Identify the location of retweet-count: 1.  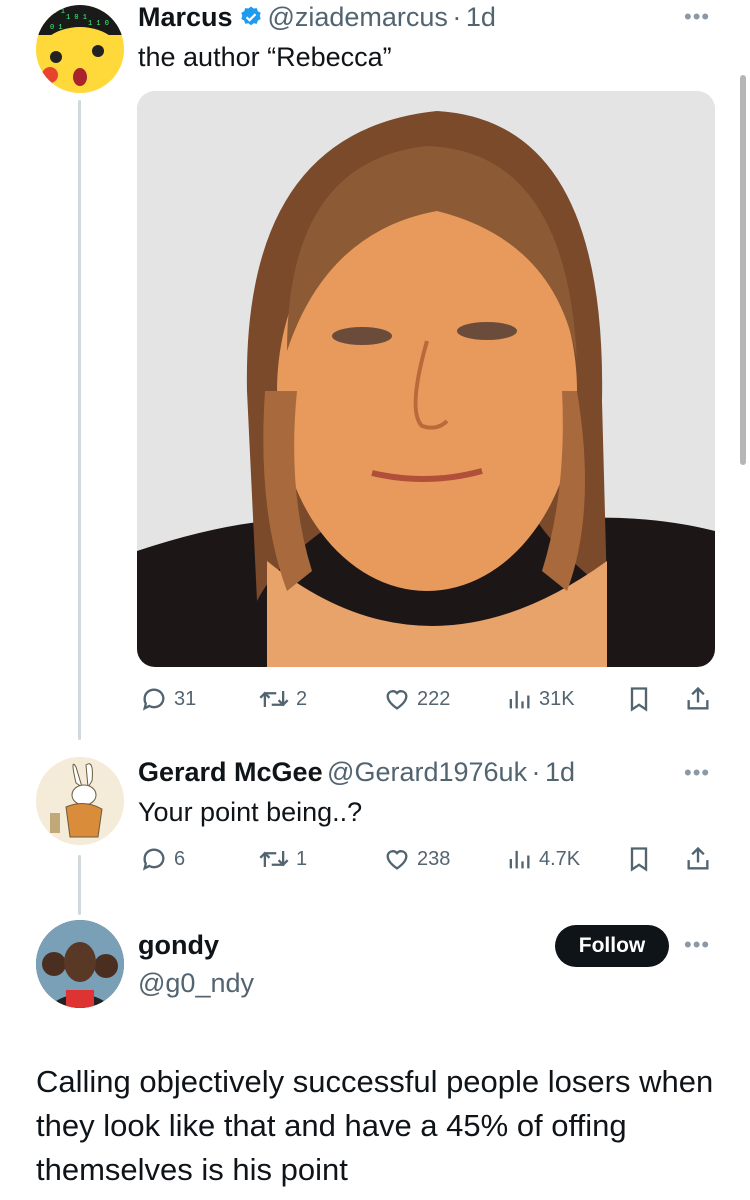
(302, 858).